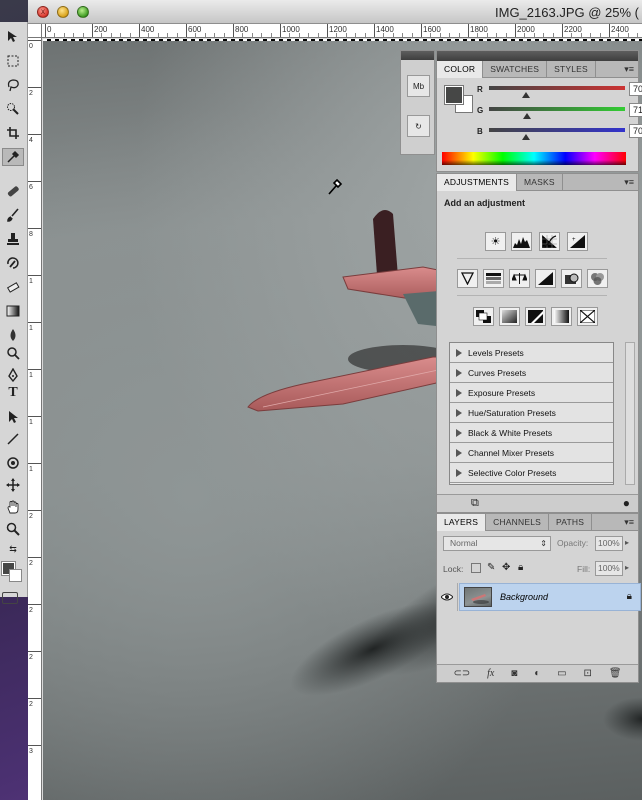 The width and height of the screenshot is (642, 800). What do you see at coordinates (534, 158) in the screenshot?
I see `color-spectrum-ramp` at bounding box center [534, 158].